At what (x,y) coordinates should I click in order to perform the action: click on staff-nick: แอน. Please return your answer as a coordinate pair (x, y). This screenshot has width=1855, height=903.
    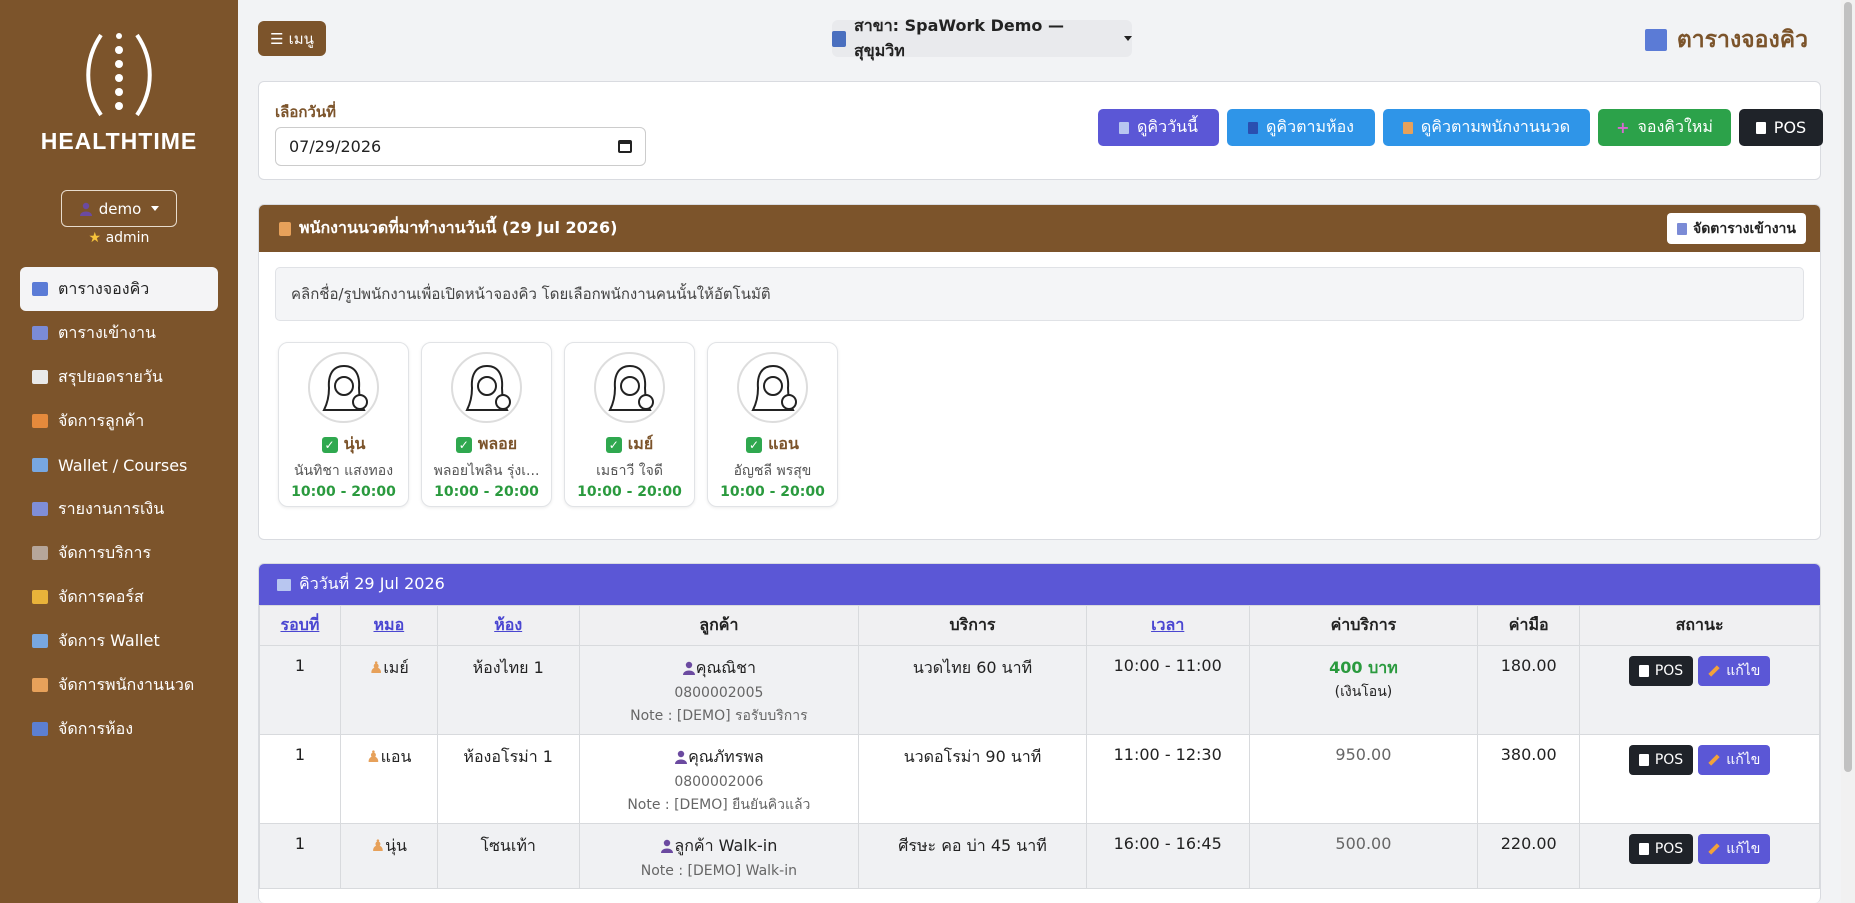
    Looking at the image, I should click on (783, 443).